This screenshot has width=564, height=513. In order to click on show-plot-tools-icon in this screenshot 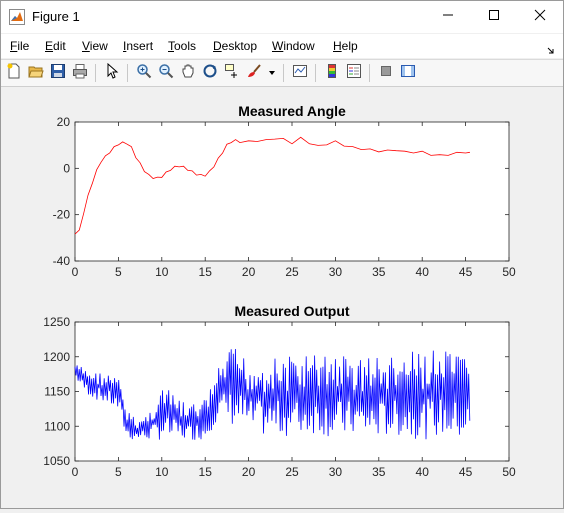, I will do `click(408, 73)`.